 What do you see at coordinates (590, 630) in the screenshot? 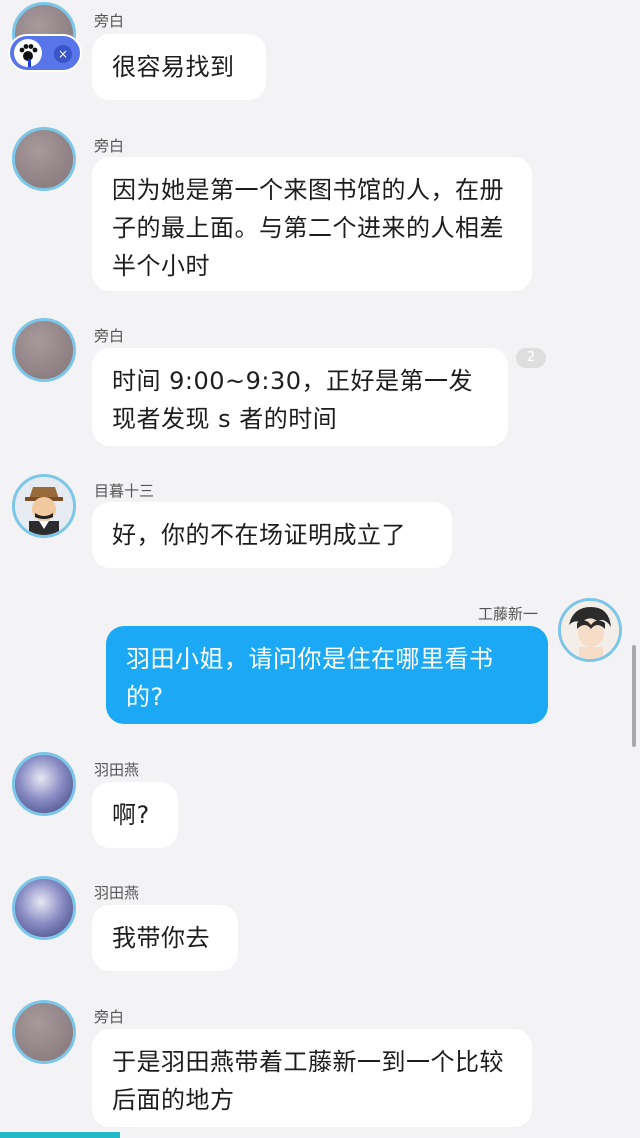
I see `self-avatar` at bounding box center [590, 630].